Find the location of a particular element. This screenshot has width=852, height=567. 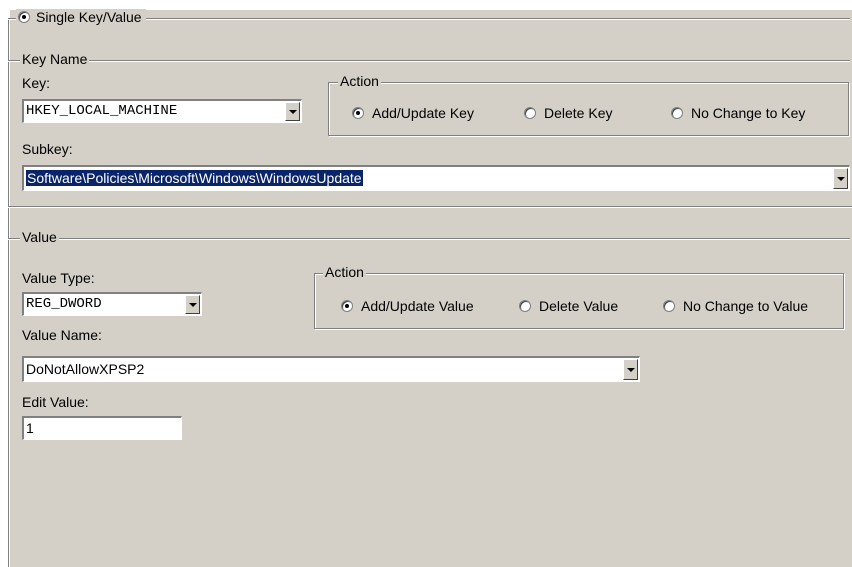

edit-value-input: 1 is located at coordinates (102, 428).